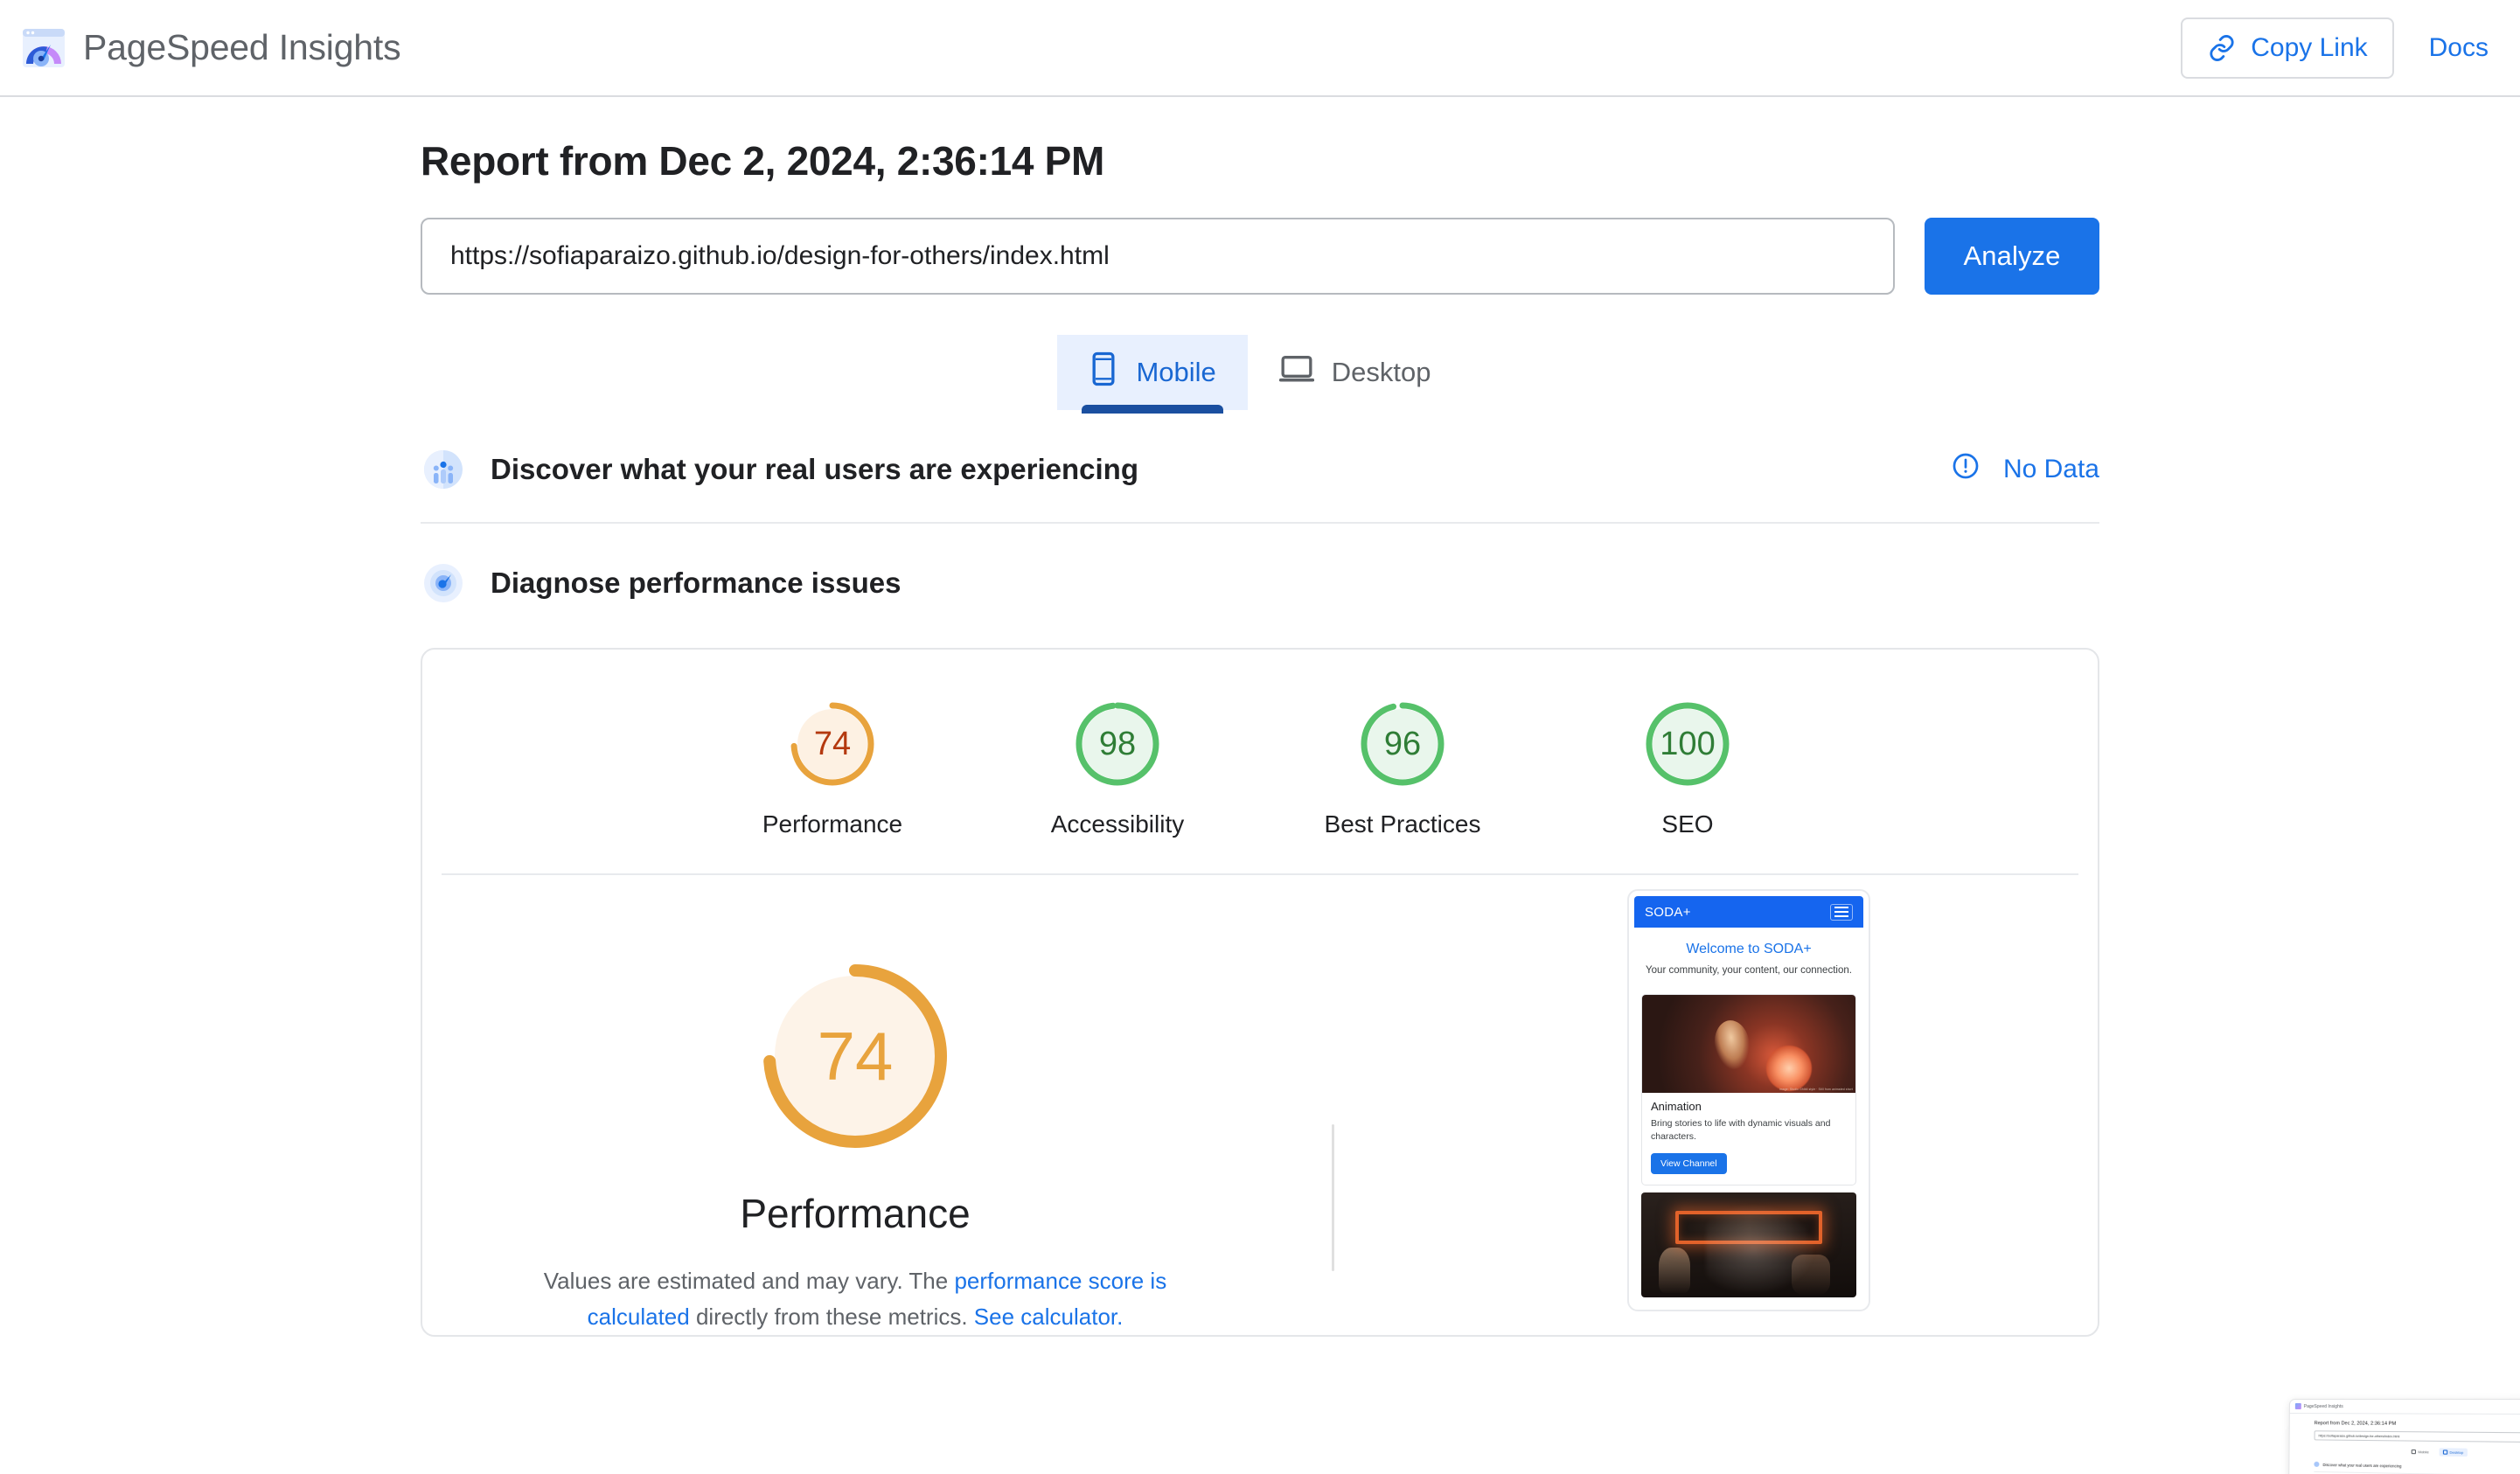 The image size is (2520, 1474). I want to click on hamburger-menu-icon, so click(1841, 912).